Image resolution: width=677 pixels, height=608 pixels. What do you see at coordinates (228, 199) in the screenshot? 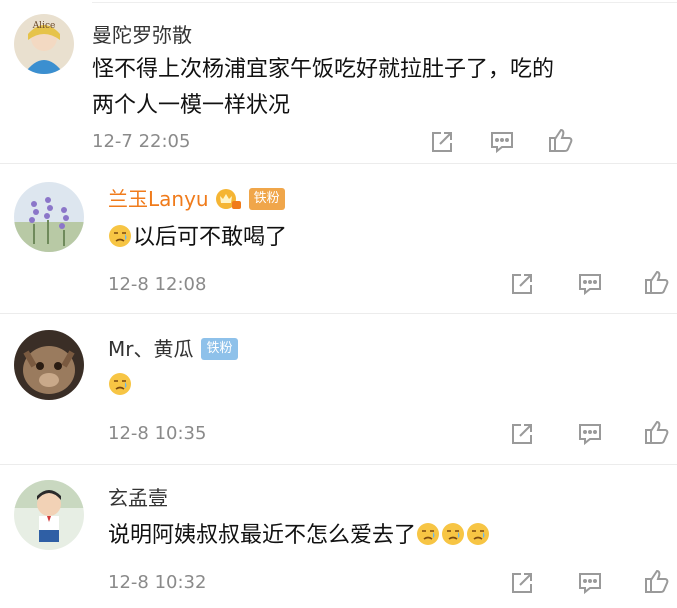
I see `crown-badge-icon` at bounding box center [228, 199].